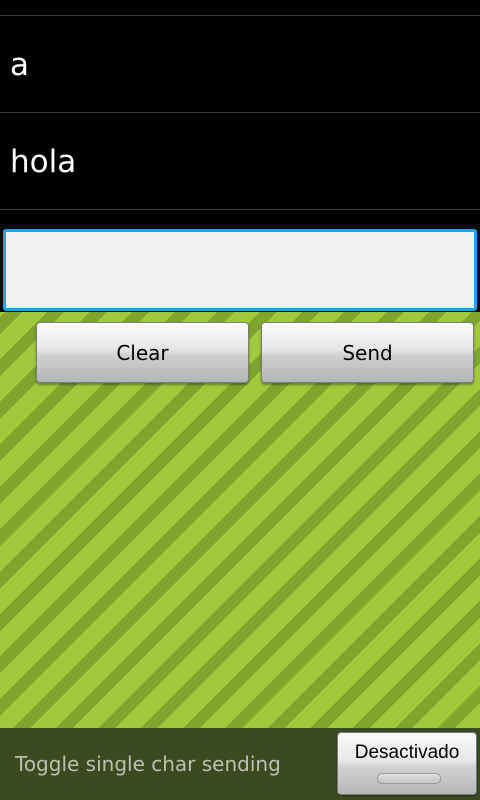  Describe the element at coordinates (240, 162) in the screenshot. I see `list-item: hola` at that location.